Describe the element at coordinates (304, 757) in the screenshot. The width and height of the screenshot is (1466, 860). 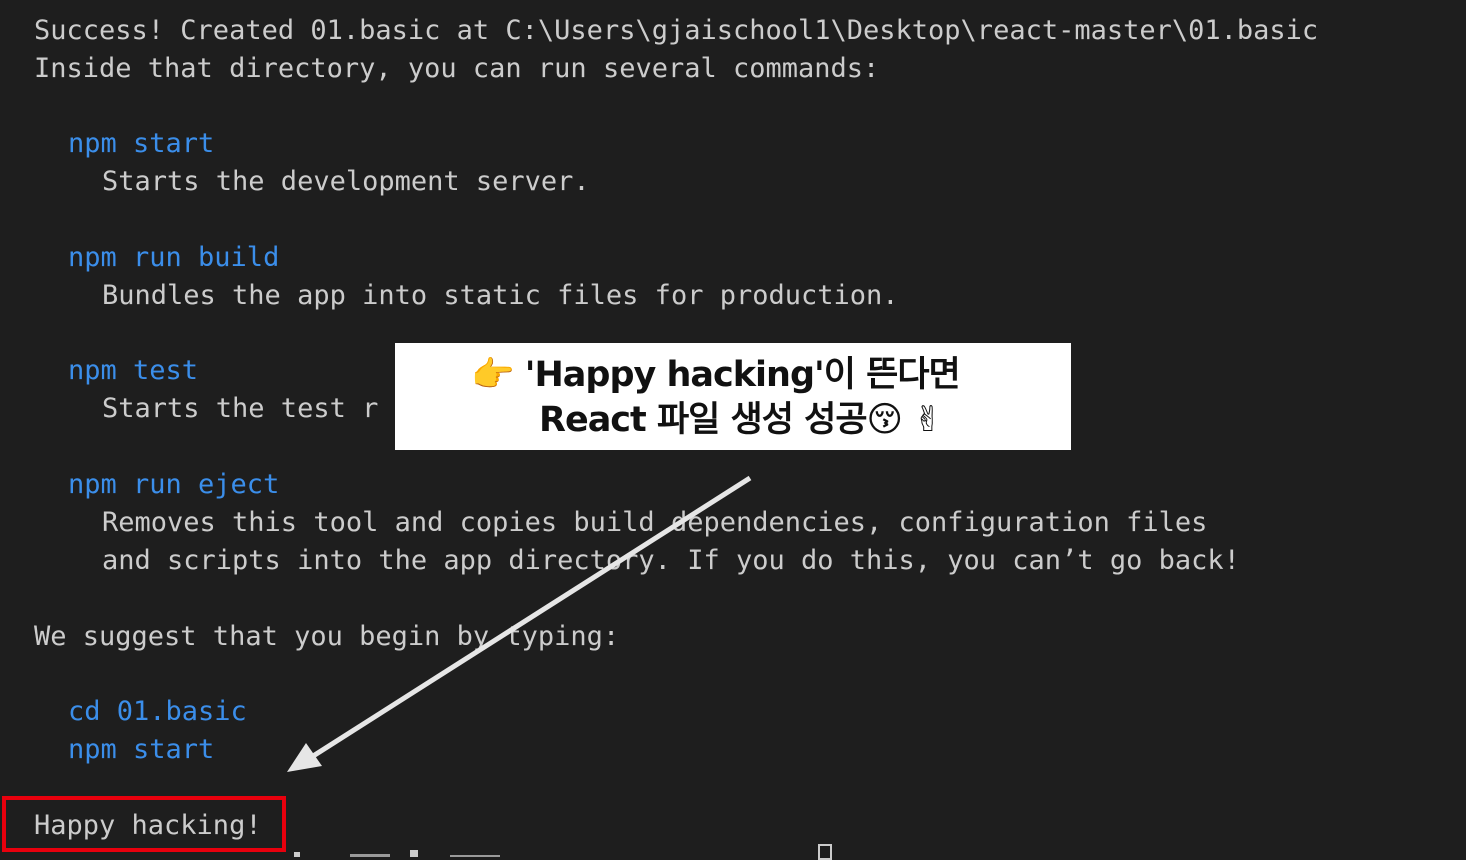
I see `arrow-head` at that location.